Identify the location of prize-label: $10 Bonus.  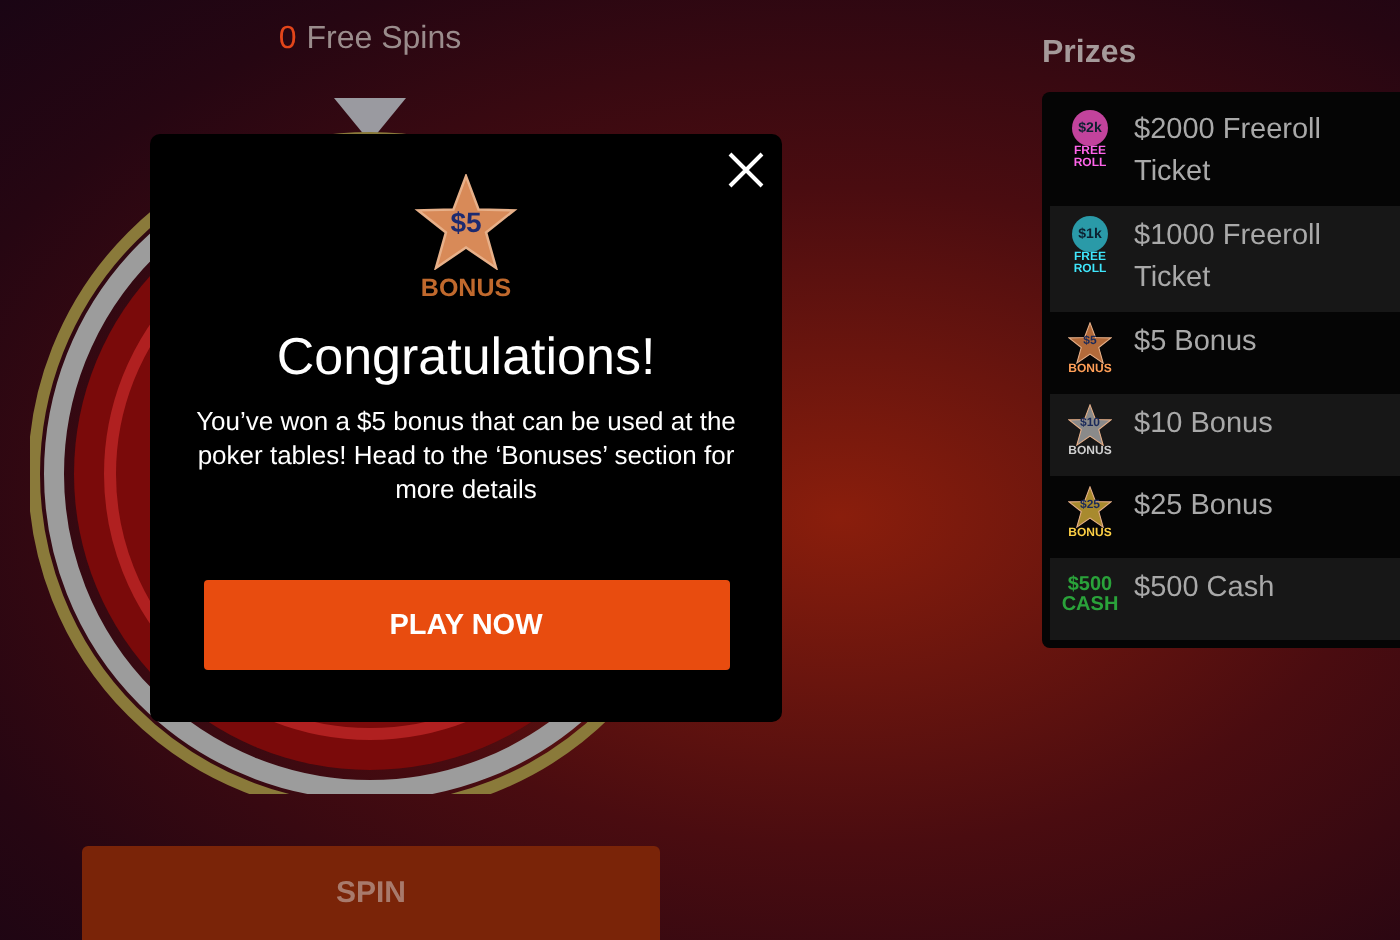
(1204, 425).